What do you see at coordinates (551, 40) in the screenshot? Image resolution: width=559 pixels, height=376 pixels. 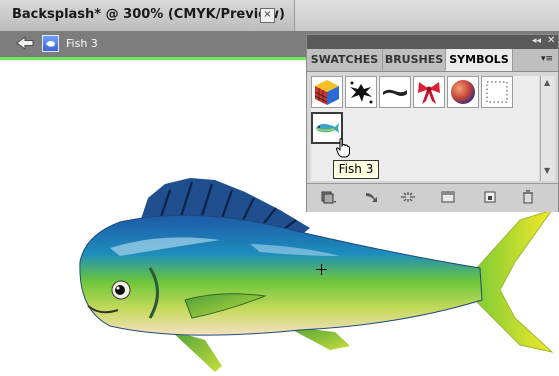 I see `close-icon: ✕` at bounding box center [551, 40].